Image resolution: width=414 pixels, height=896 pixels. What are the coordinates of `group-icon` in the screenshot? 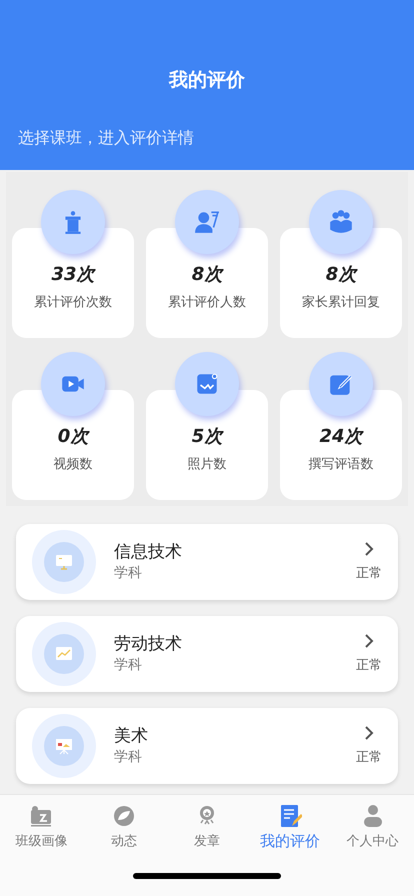 It's located at (341, 222).